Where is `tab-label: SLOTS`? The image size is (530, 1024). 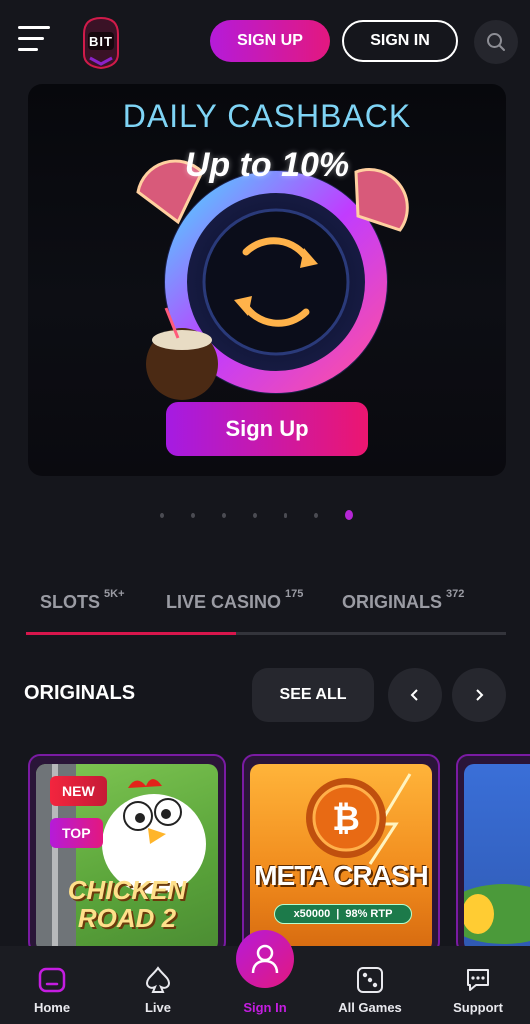
tab-label: SLOTS is located at coordinates (70, 602).